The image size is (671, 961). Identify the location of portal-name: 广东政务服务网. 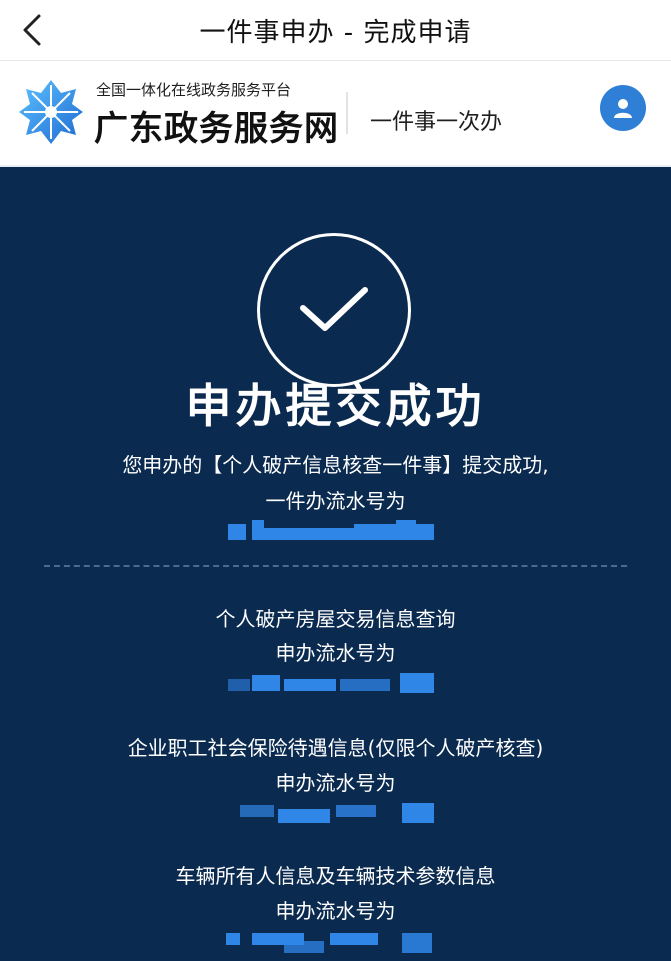
(216, 129).